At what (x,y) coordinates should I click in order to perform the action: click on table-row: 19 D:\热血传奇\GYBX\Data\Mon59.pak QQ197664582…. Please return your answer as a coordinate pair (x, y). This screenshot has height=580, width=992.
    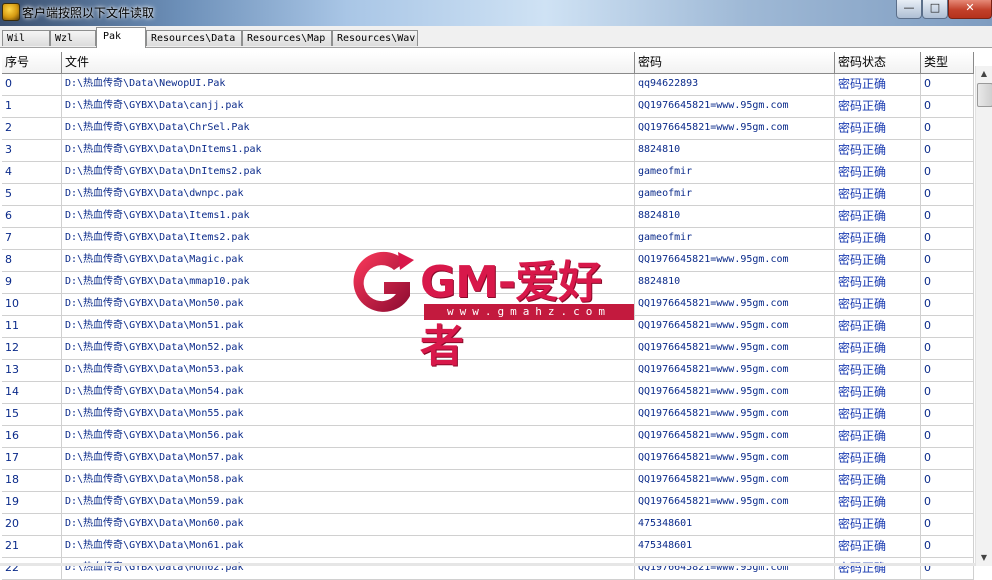
    Looking at the image, I should click on (488, 503).